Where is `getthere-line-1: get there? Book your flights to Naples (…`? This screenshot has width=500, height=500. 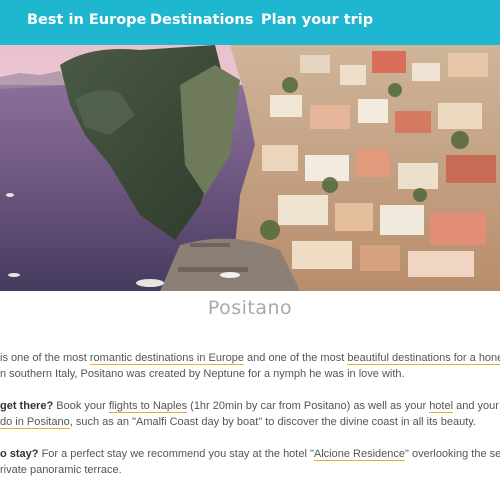
getthere-line-1: get there? Book your flights to Naples (… is located at coordinates (250, 406).